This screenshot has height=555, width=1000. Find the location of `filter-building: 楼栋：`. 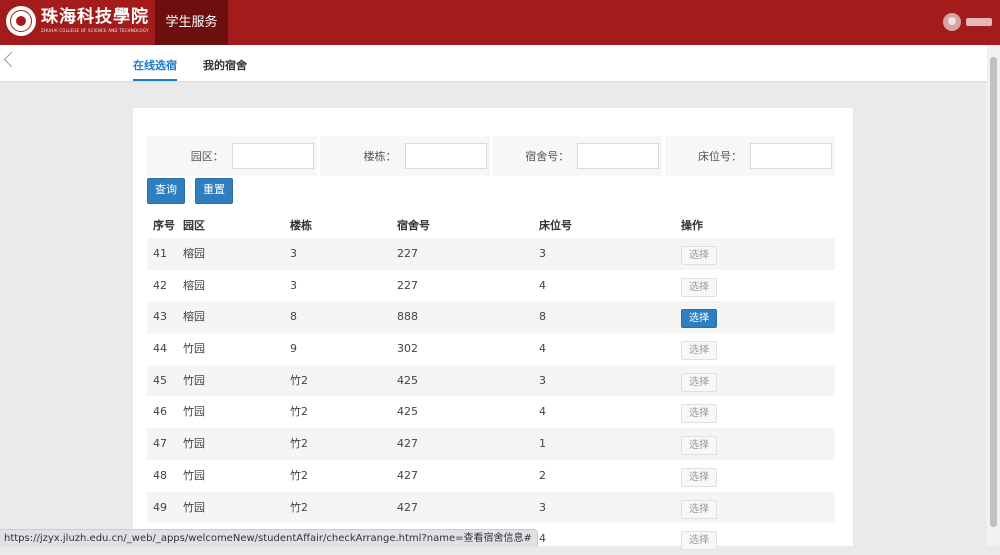

filter-building: 楼栋： is located at coordinates (404, 156).